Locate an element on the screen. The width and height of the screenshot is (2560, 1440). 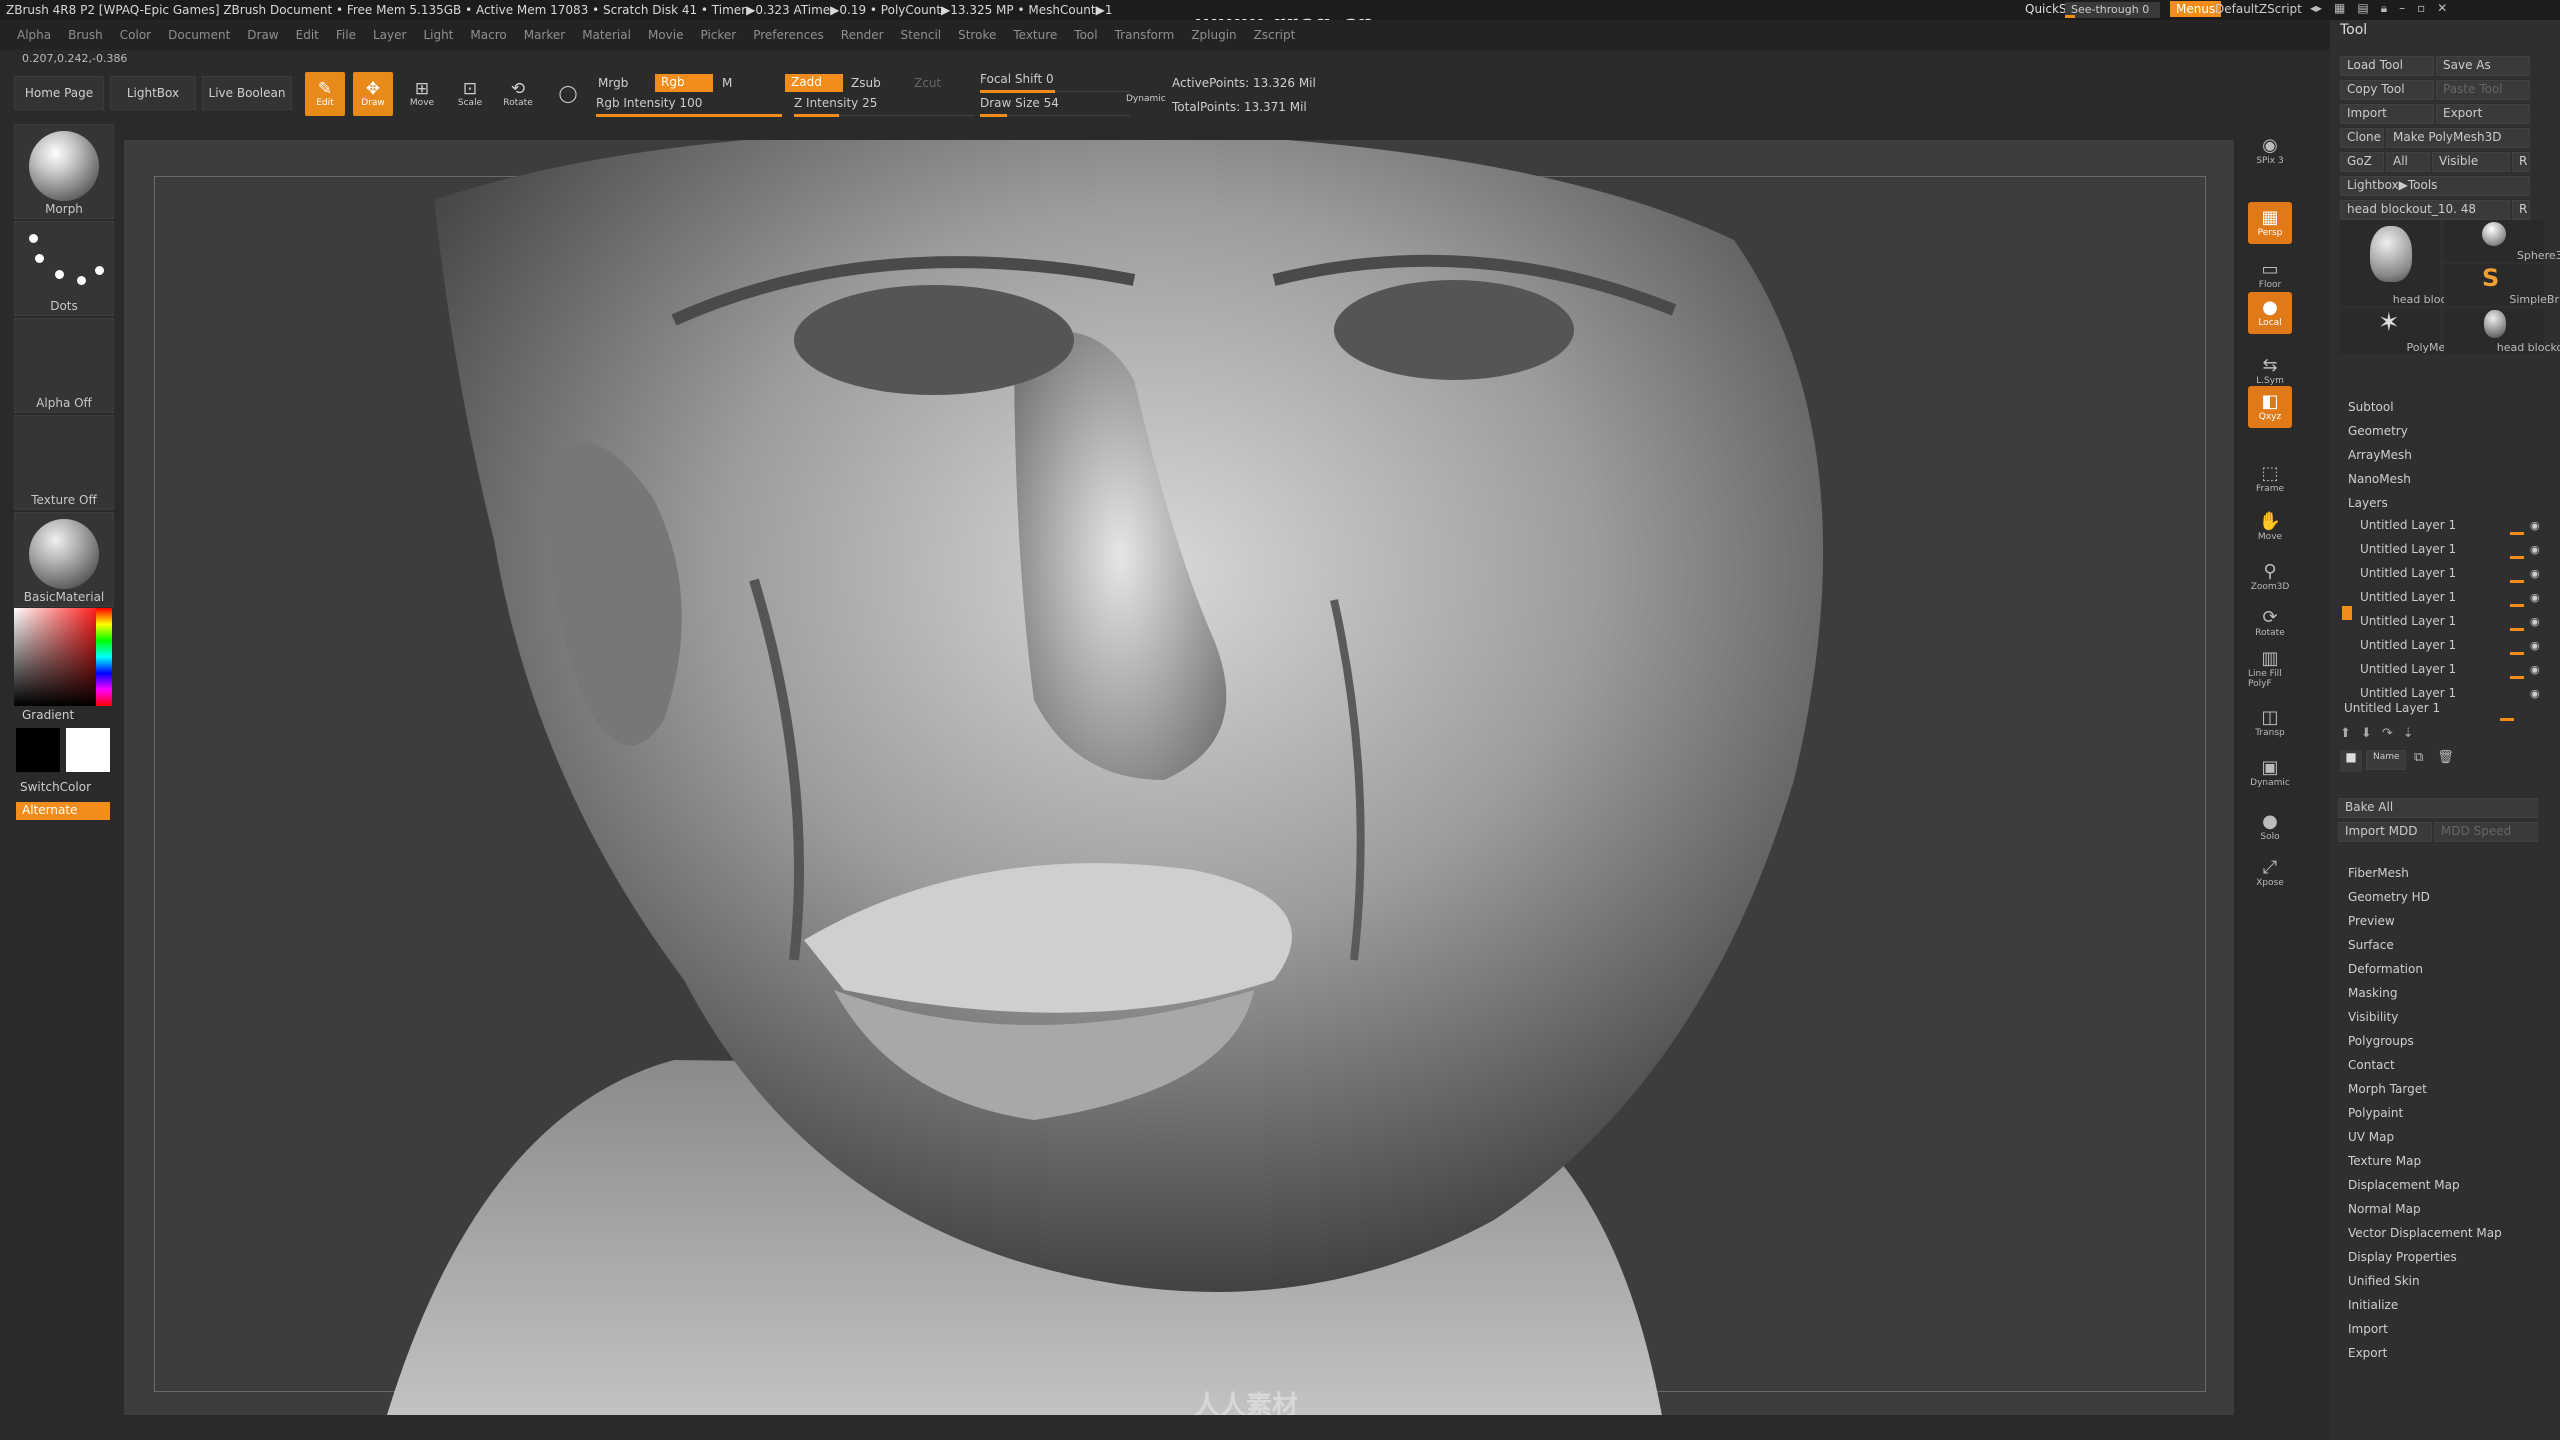
hue-strip is located at coordinates (104, 657).